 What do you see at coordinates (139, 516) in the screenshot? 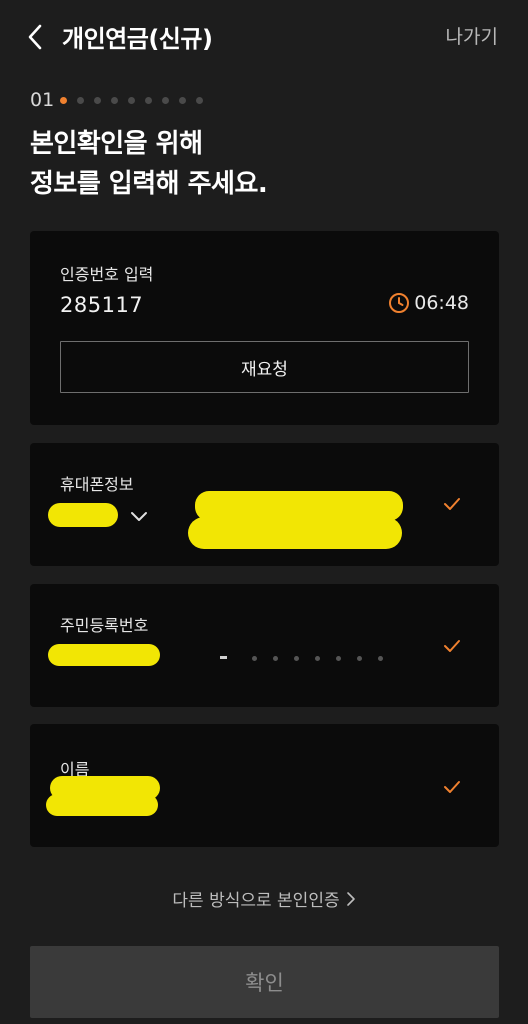
I see `chevron-down-icon` at bounding box center [139, 516].